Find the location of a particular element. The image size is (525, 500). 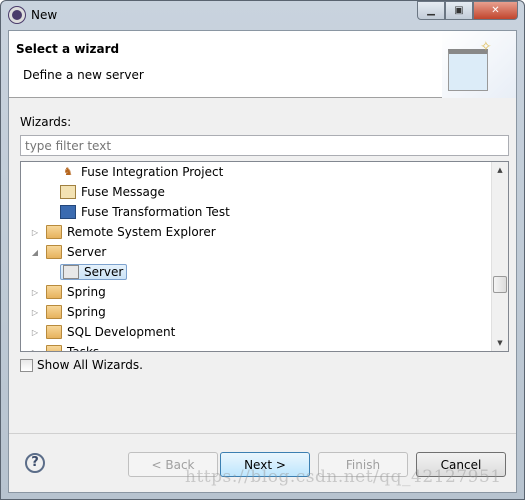

maximize-button: ▣ is located at coordinates (459, 10).